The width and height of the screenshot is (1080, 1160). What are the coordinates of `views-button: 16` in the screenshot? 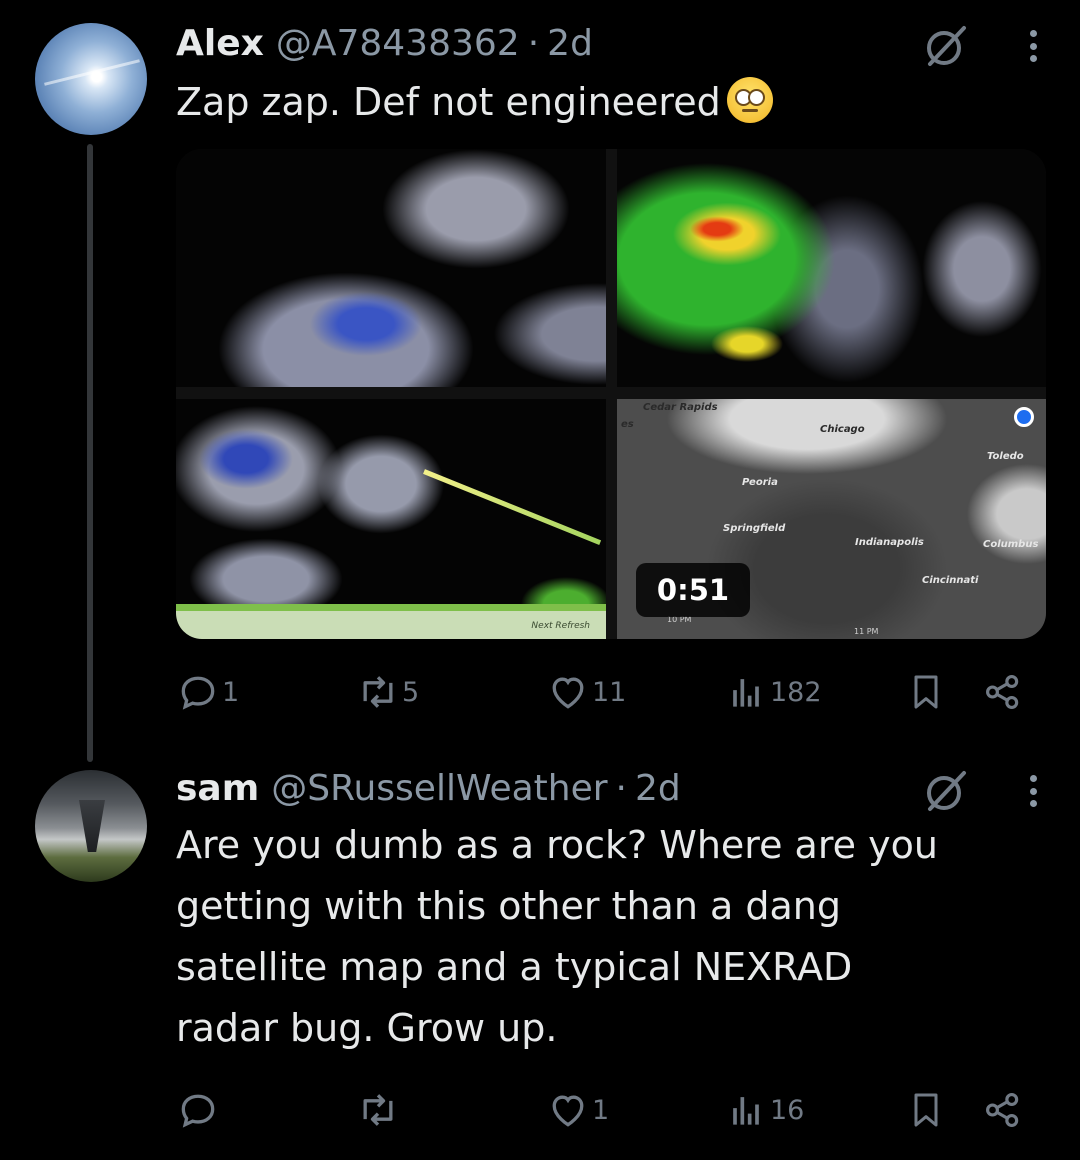 It's located at (764, 1110).